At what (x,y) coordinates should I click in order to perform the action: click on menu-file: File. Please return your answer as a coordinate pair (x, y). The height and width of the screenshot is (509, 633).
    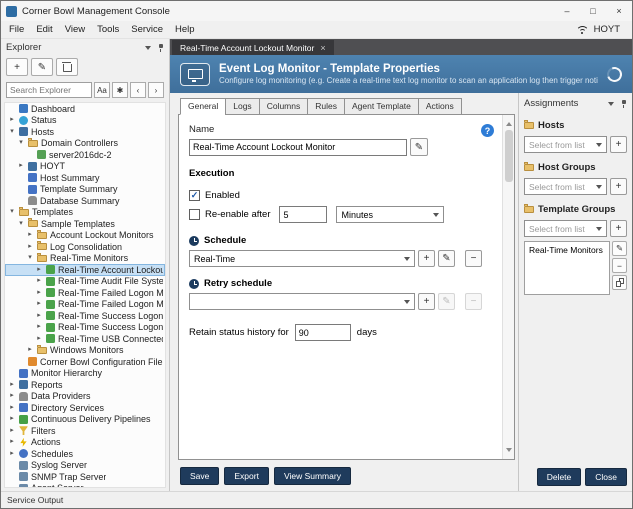
    Looking at the image, I should click on (16, 29).